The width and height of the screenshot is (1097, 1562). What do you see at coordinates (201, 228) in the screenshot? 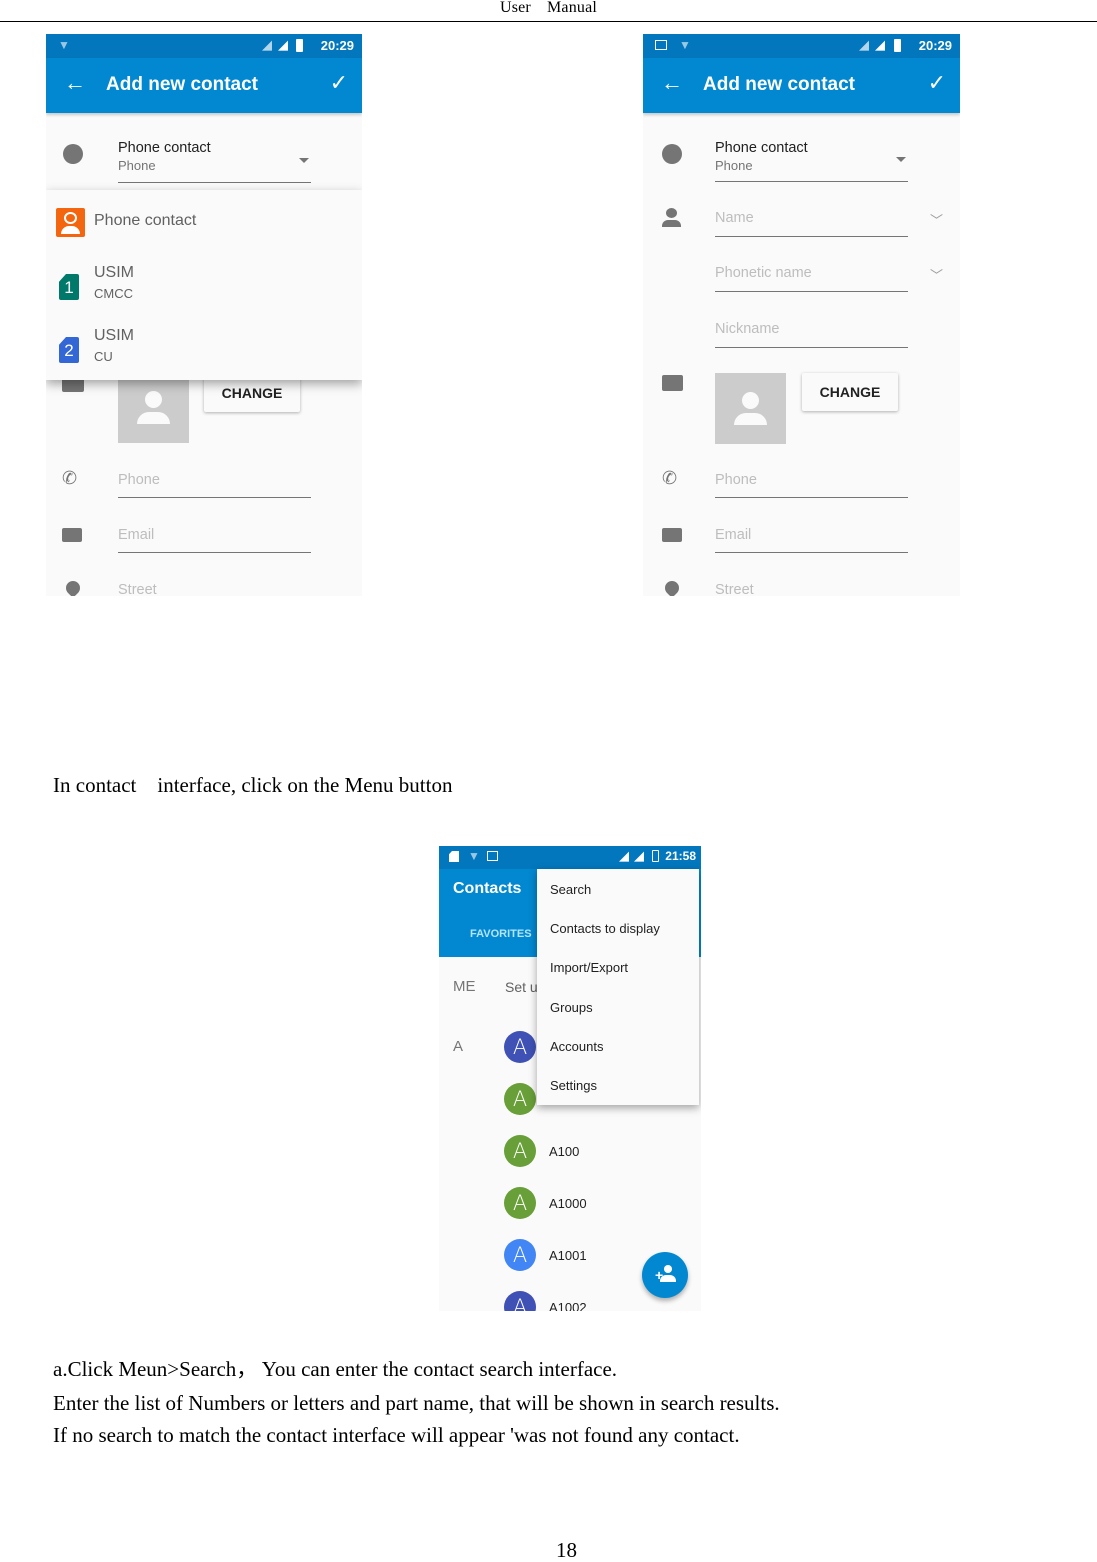
I see `popup-item-phone-contact: Phone contact` at bounding box center [201, 228].